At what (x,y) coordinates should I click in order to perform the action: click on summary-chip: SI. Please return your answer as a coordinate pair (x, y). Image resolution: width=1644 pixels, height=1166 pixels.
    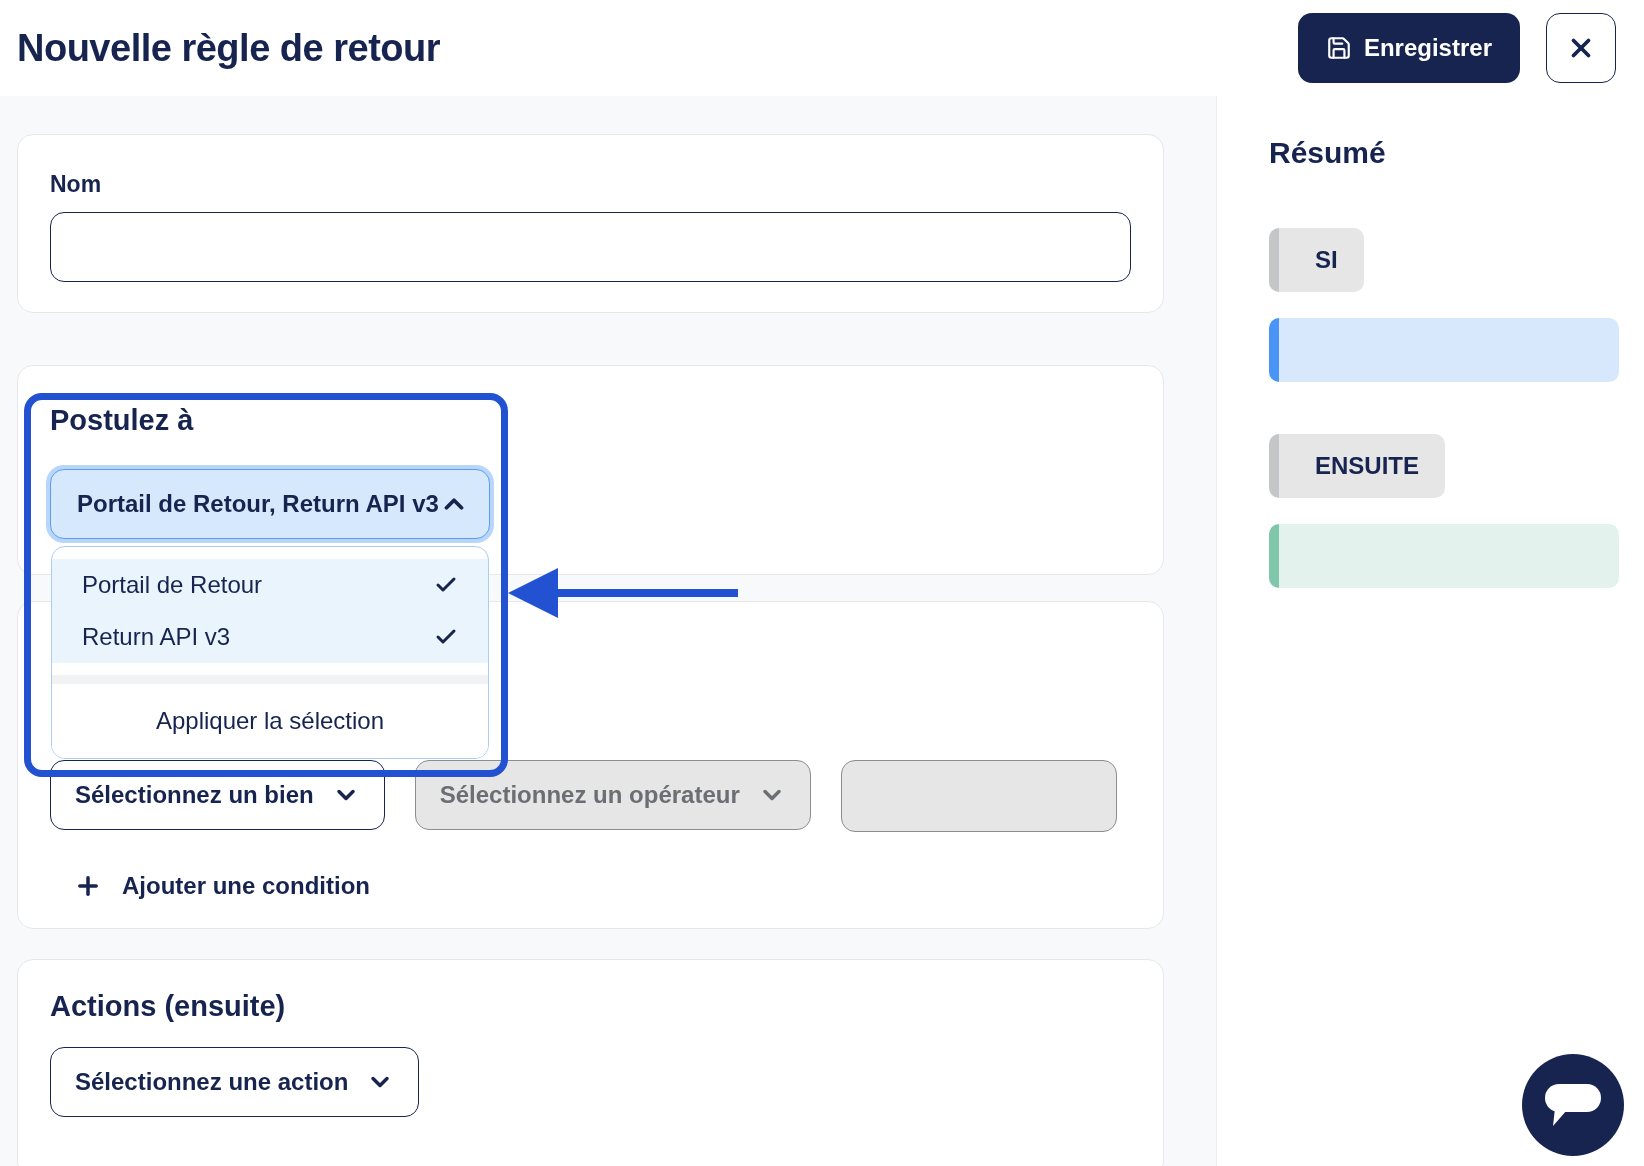
    Looking at the image, I should click on (1316, 260).